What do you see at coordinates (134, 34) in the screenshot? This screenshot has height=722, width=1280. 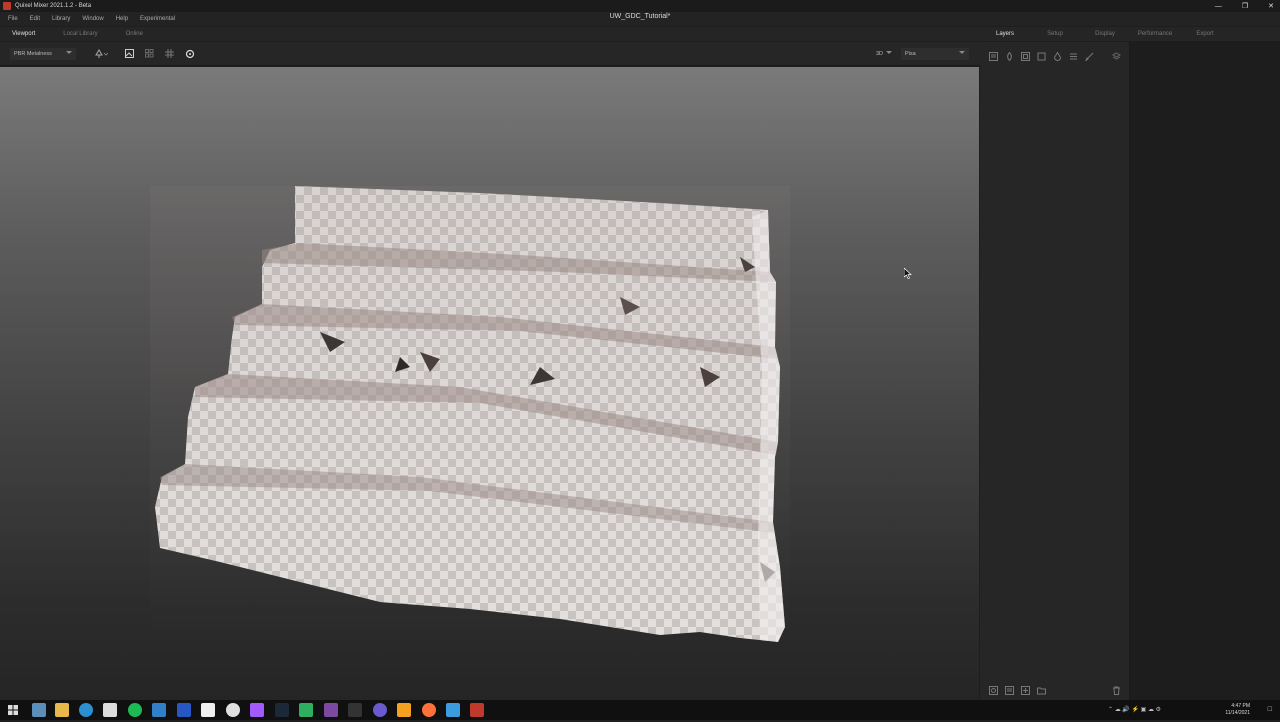 I see `tab-online: Online` at bounding box center [134, 34].